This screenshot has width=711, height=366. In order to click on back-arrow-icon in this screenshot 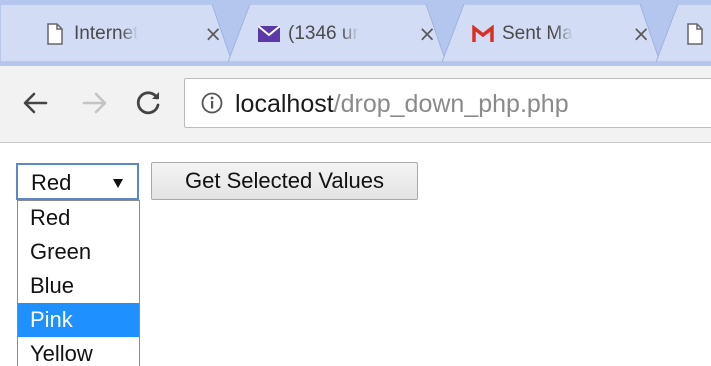, I will do `click(35, 103)`.